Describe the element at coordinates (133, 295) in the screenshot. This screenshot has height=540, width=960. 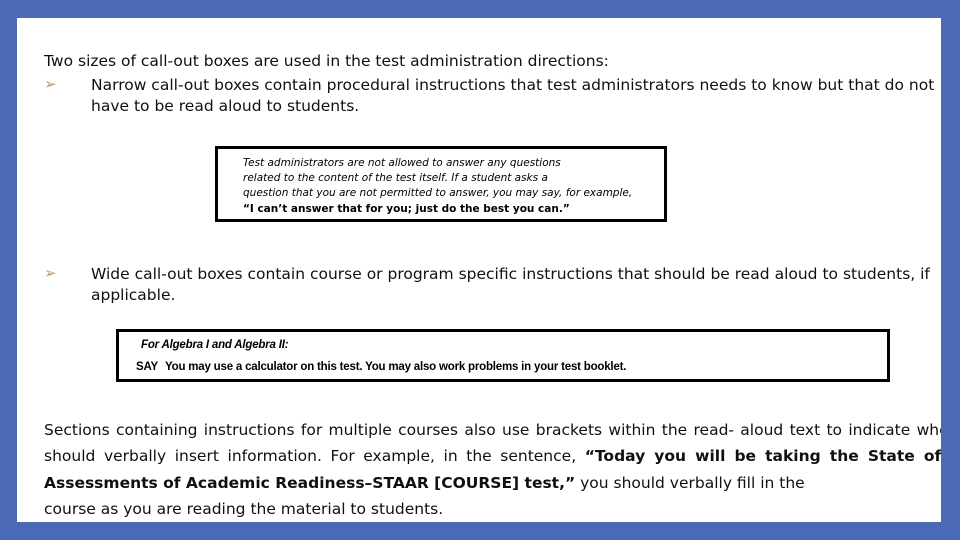
I see `bullet-item-label-last: applicable.` at that location.